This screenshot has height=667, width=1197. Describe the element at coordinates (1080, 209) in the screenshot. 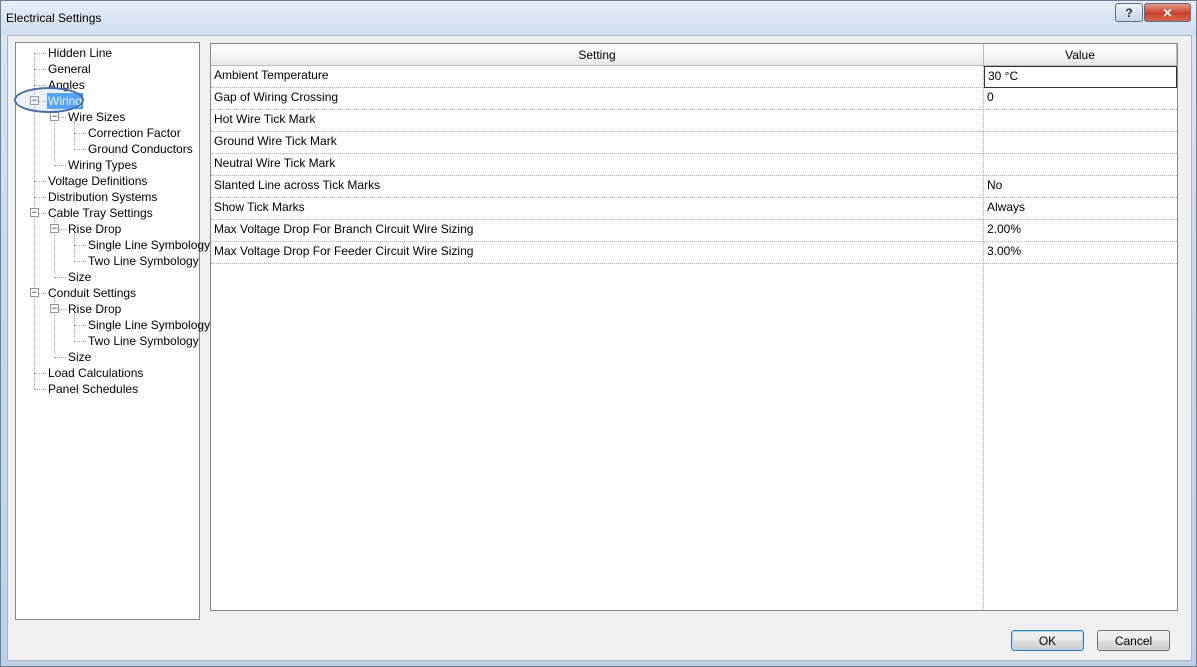

I see `setting-value-field: Always` at that location.